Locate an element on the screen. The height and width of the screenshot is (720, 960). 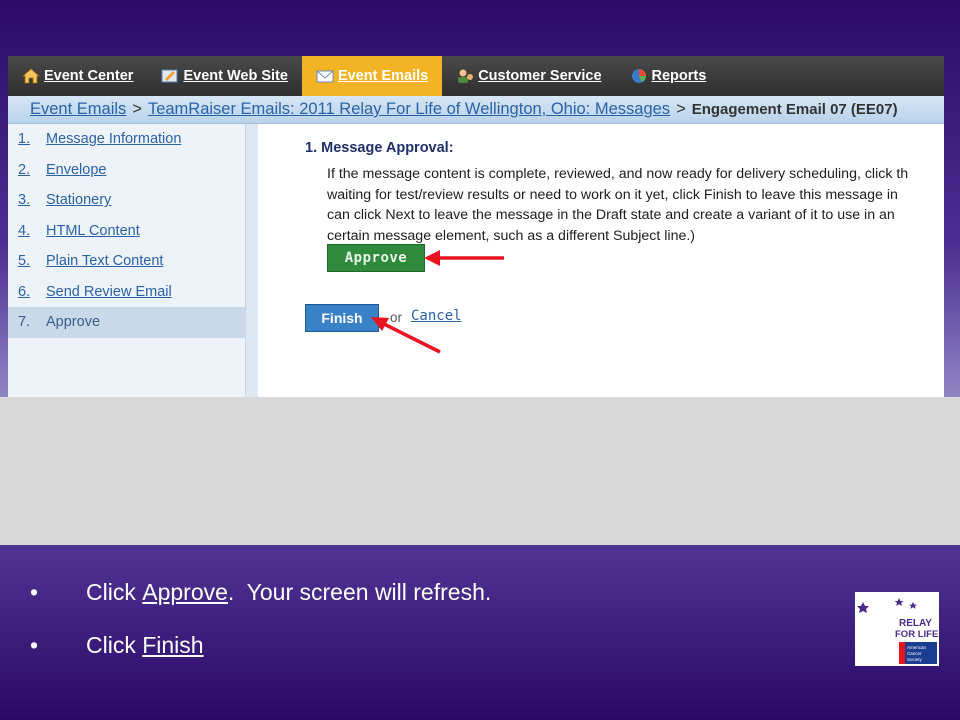
step-number: 7. is located at coordinates (24, 322).